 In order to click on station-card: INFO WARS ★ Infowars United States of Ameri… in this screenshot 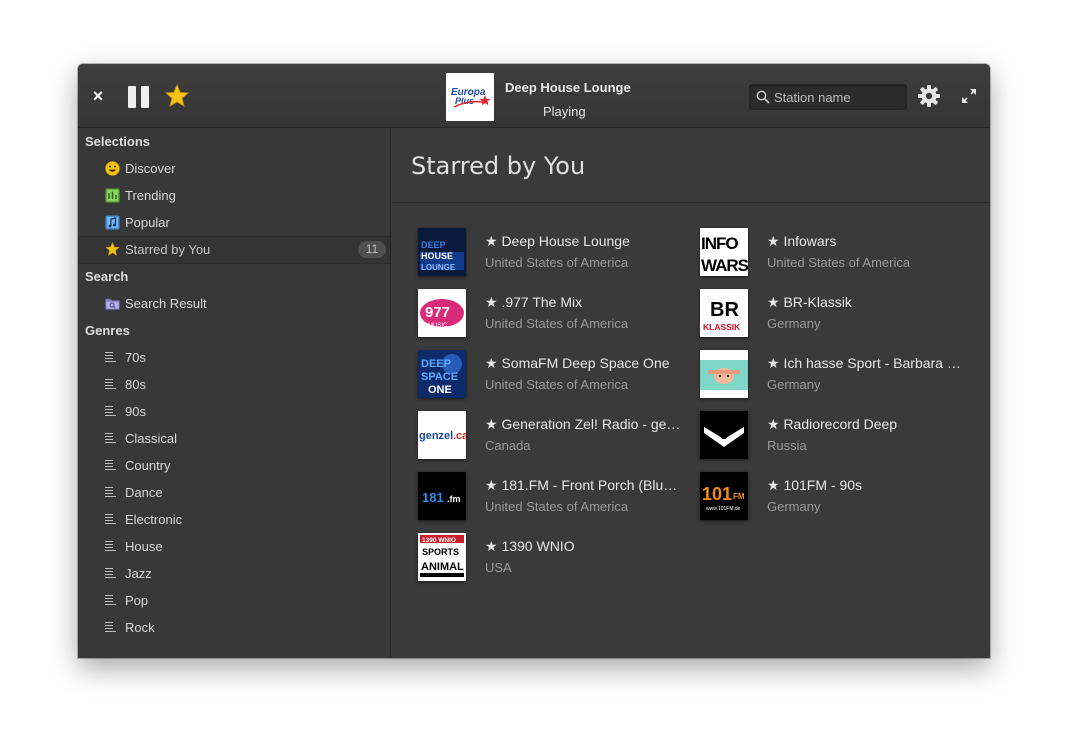, I will do `click(828, 253)`.